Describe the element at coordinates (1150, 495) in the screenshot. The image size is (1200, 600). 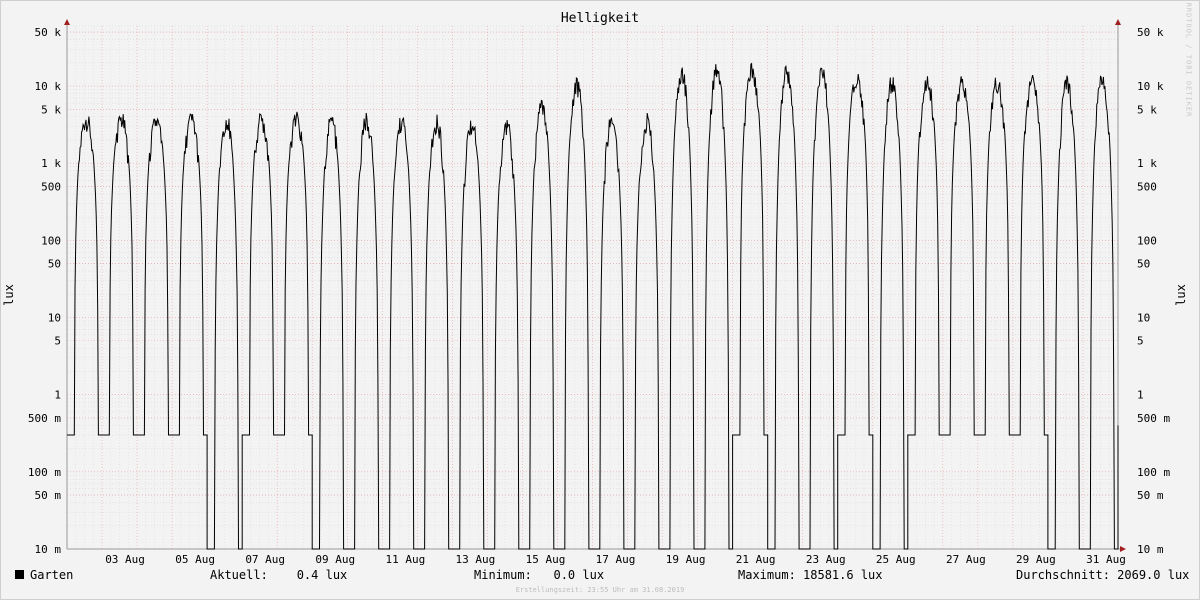
I see `y-tick-label-right: 50 m` at that location.